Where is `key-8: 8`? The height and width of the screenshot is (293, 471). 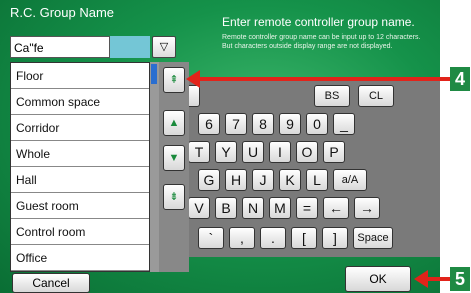
key-8: 8 is located at coordinates (263, 124).